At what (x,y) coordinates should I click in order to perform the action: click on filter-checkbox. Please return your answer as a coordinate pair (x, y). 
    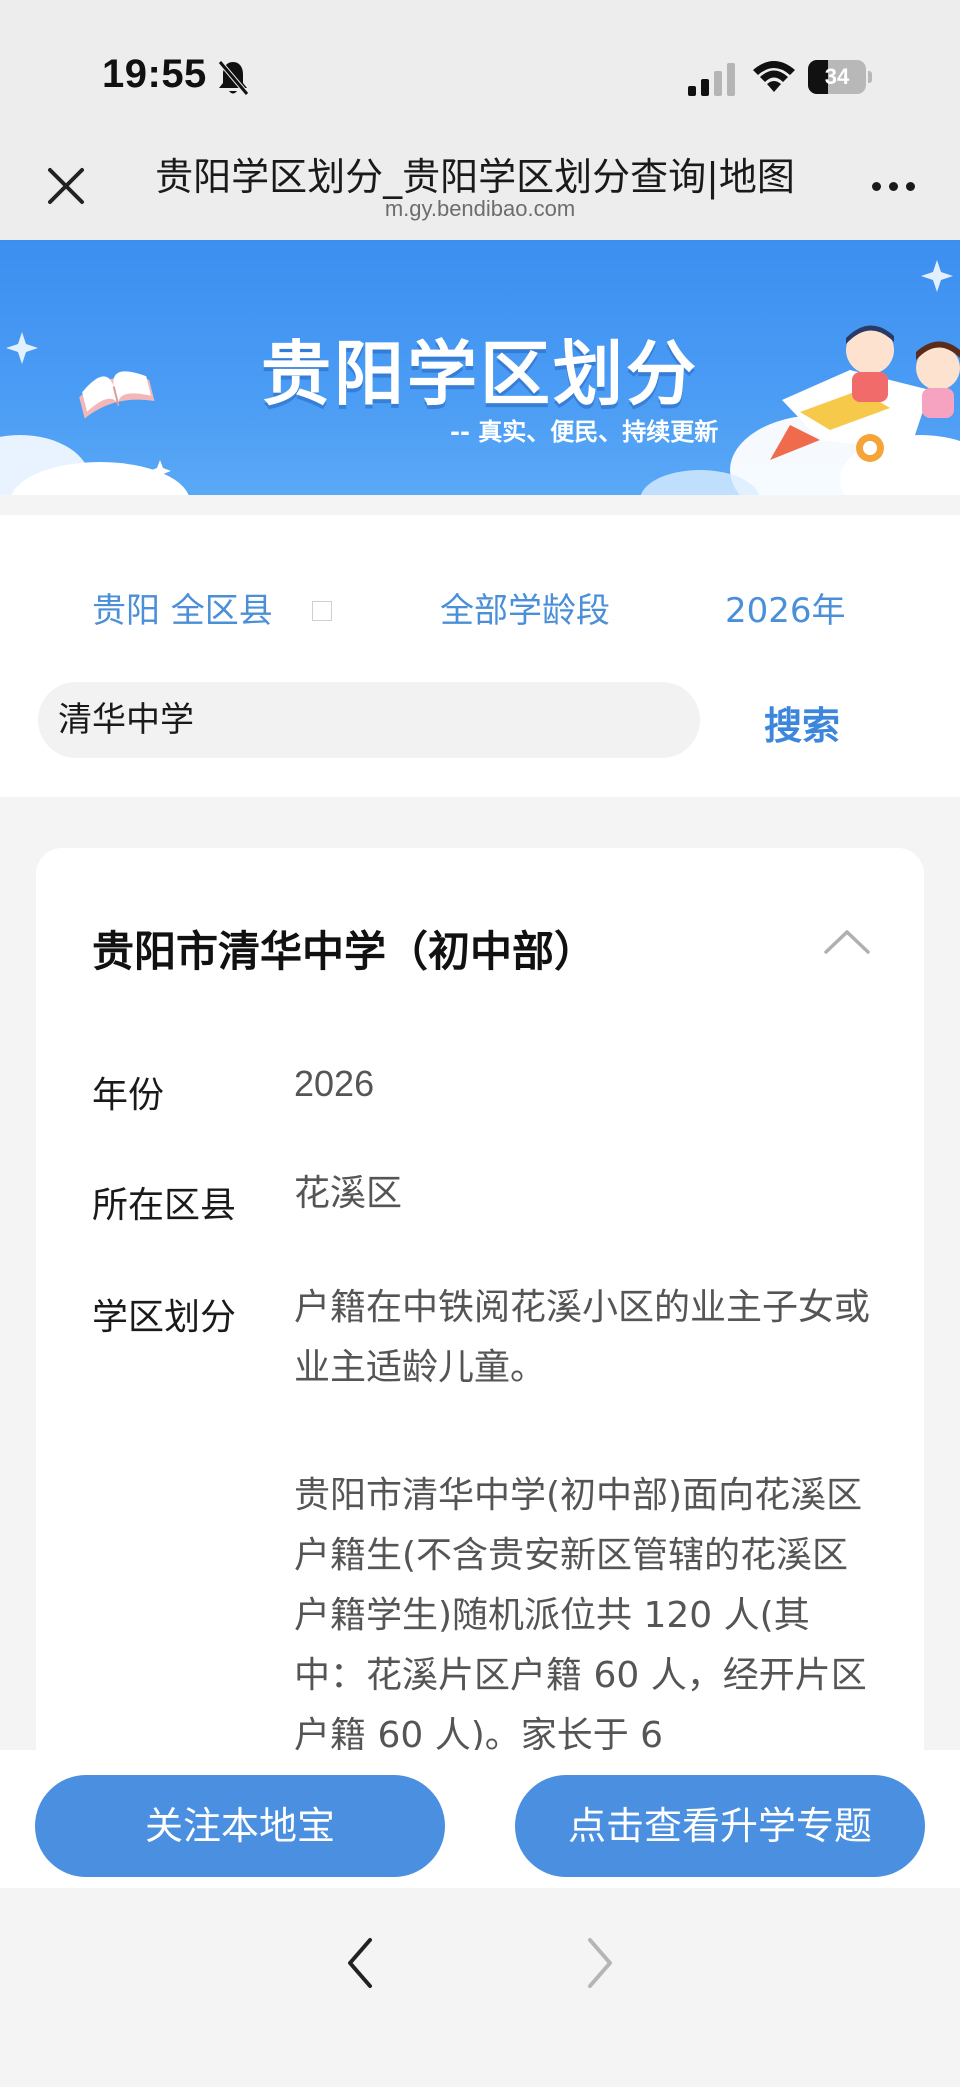
    Looking at the image, I should click on (322, 611).